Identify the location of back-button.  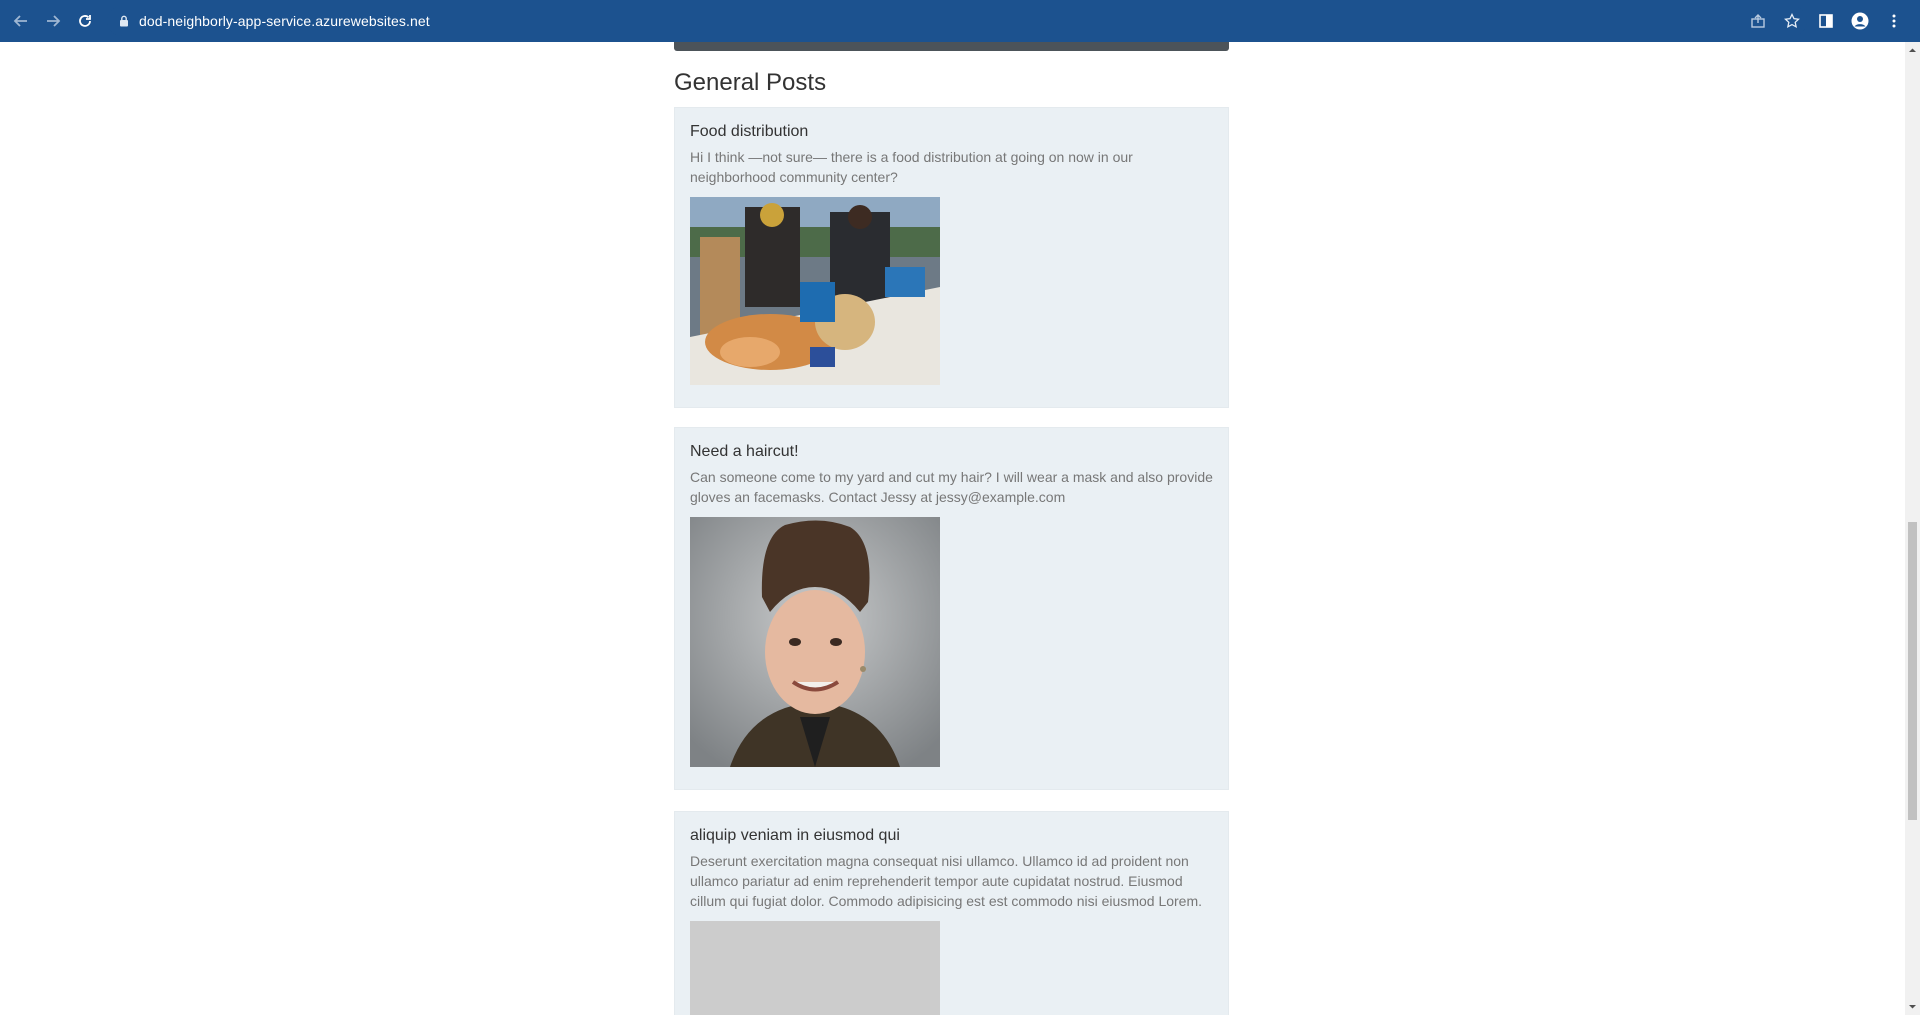
(21, 21).